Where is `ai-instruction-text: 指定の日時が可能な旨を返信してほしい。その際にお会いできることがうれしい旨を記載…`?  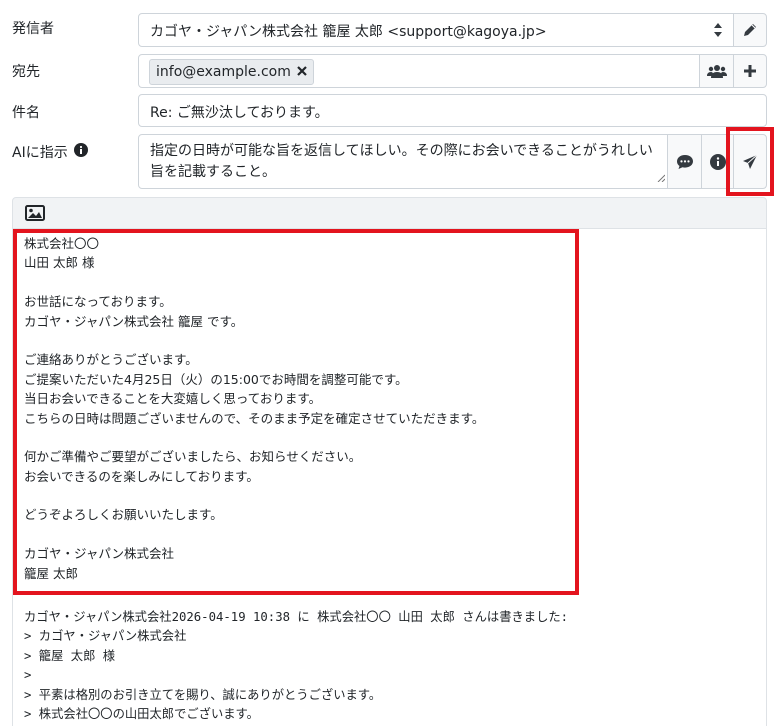 ai-instruction-text: 指定の日時が可能な旨を返信してほしい。その際にお会いできることがうれしい旨を記載… is located at coordinates (401, 161).